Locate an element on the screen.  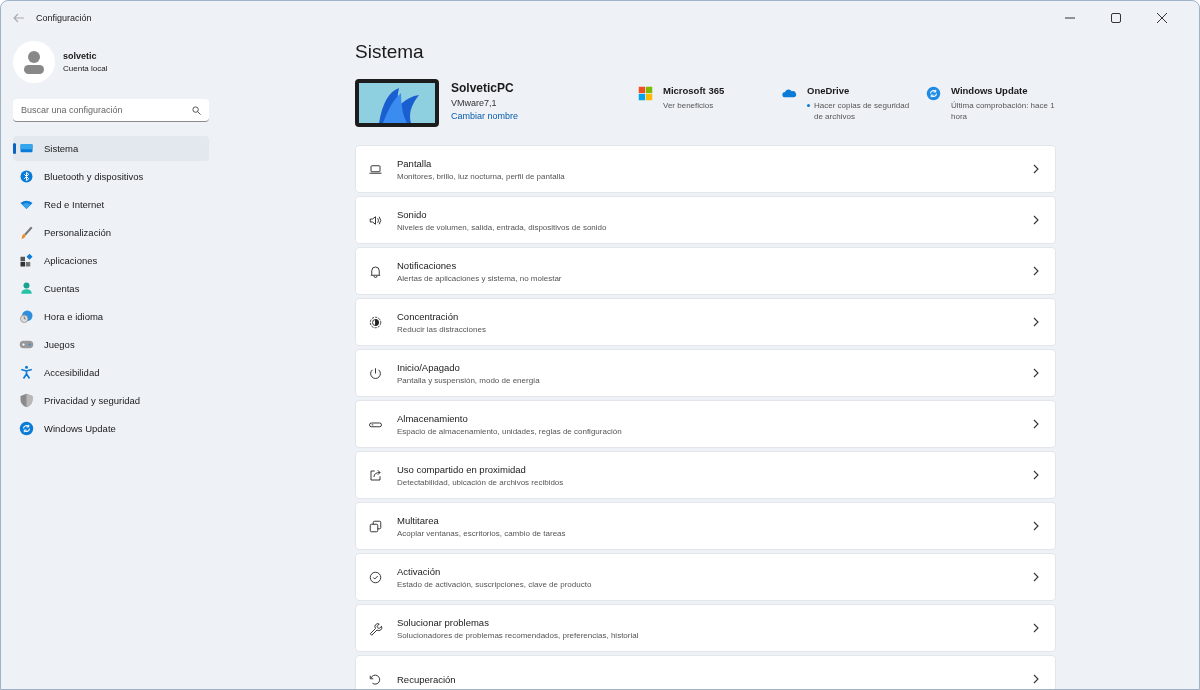
back-arrow-icon is located at coordinates (19, 18).